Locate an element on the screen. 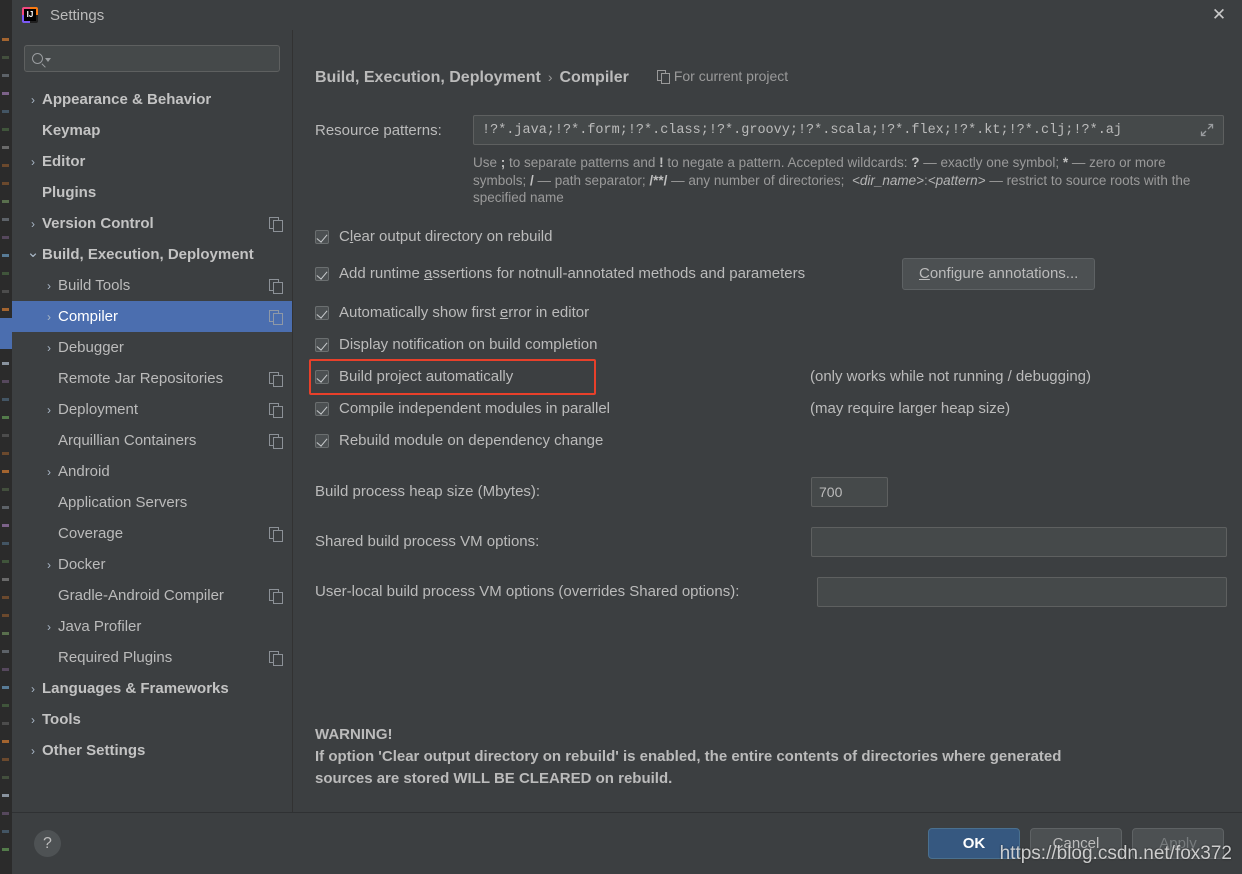 This screenshot has height=874, width=1242. expand-editor-icon is located at coordinates (1207, 130).